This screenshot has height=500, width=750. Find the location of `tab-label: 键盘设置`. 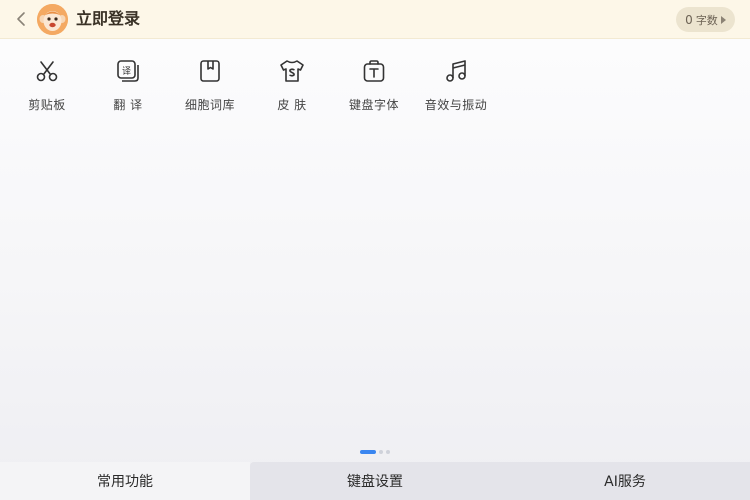

tab-label: 键盘设置 is located at coordinates (375, 482).